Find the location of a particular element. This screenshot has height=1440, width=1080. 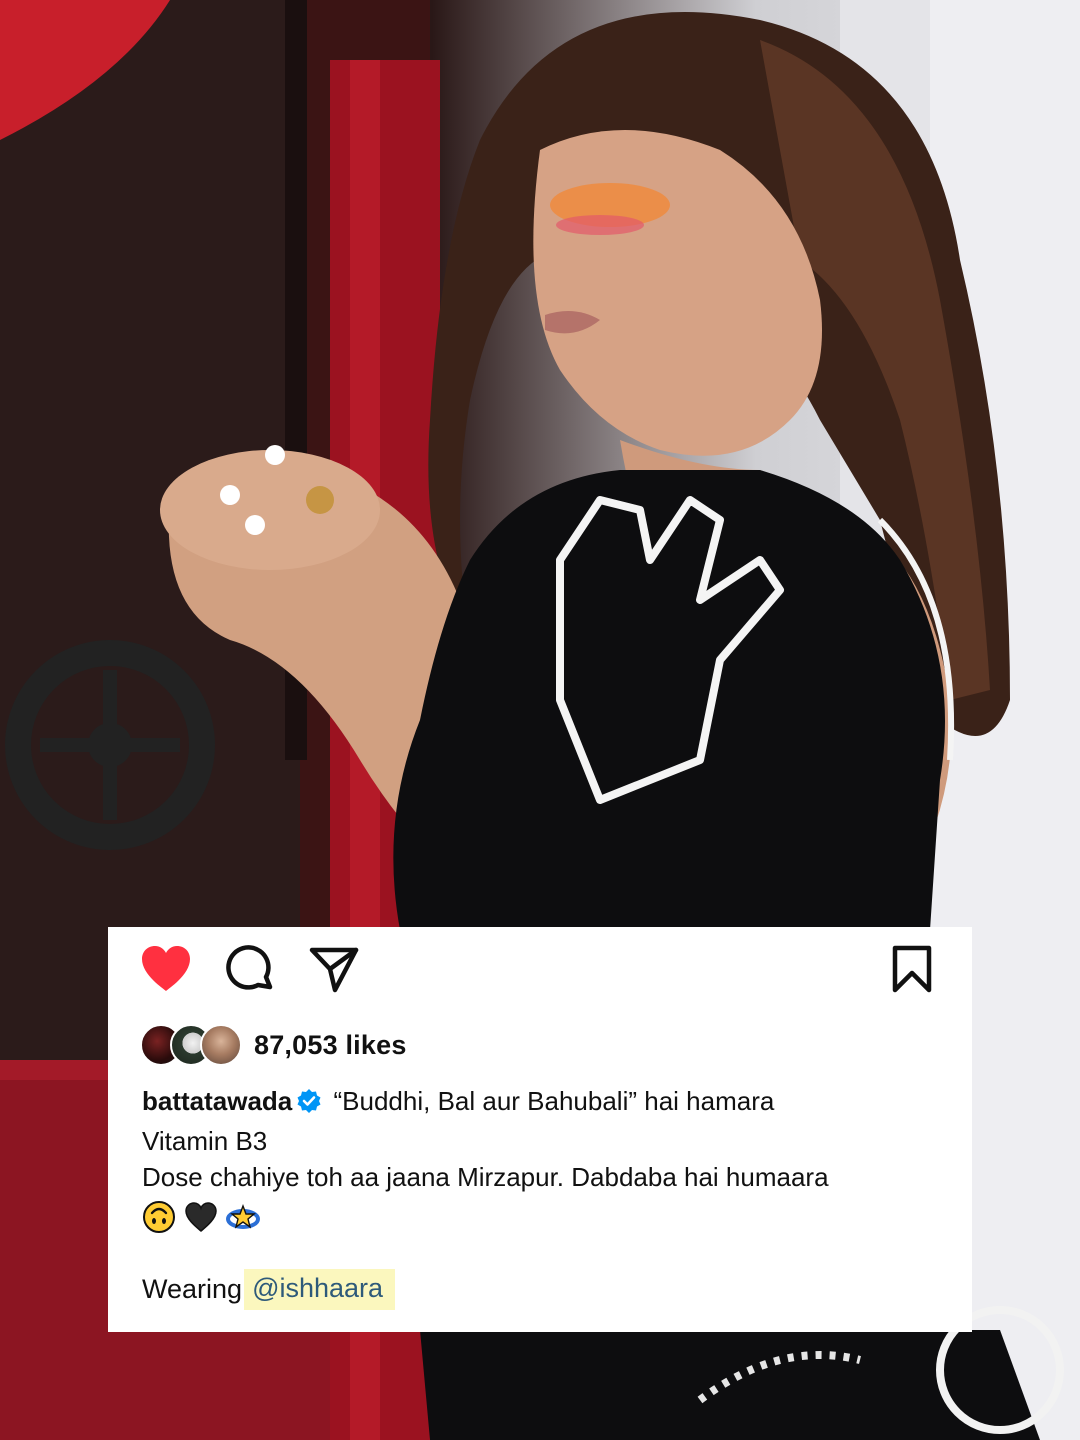

comment-icon is located at coordinates (249, 967).